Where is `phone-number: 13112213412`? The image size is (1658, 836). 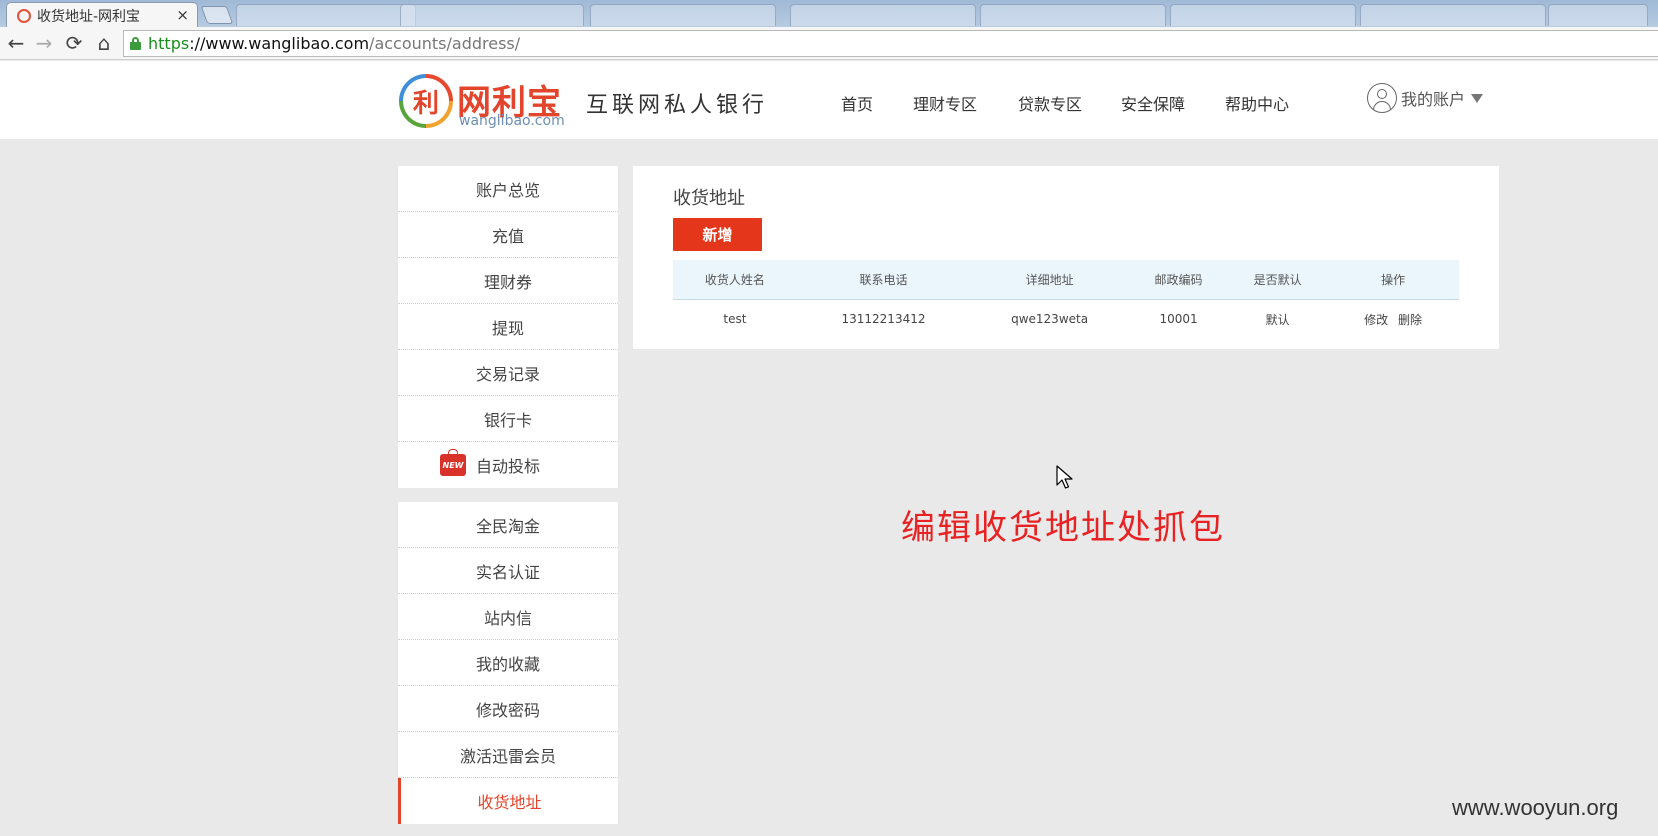
phone-number: 13112213412 is located at coordinates (883, 319).